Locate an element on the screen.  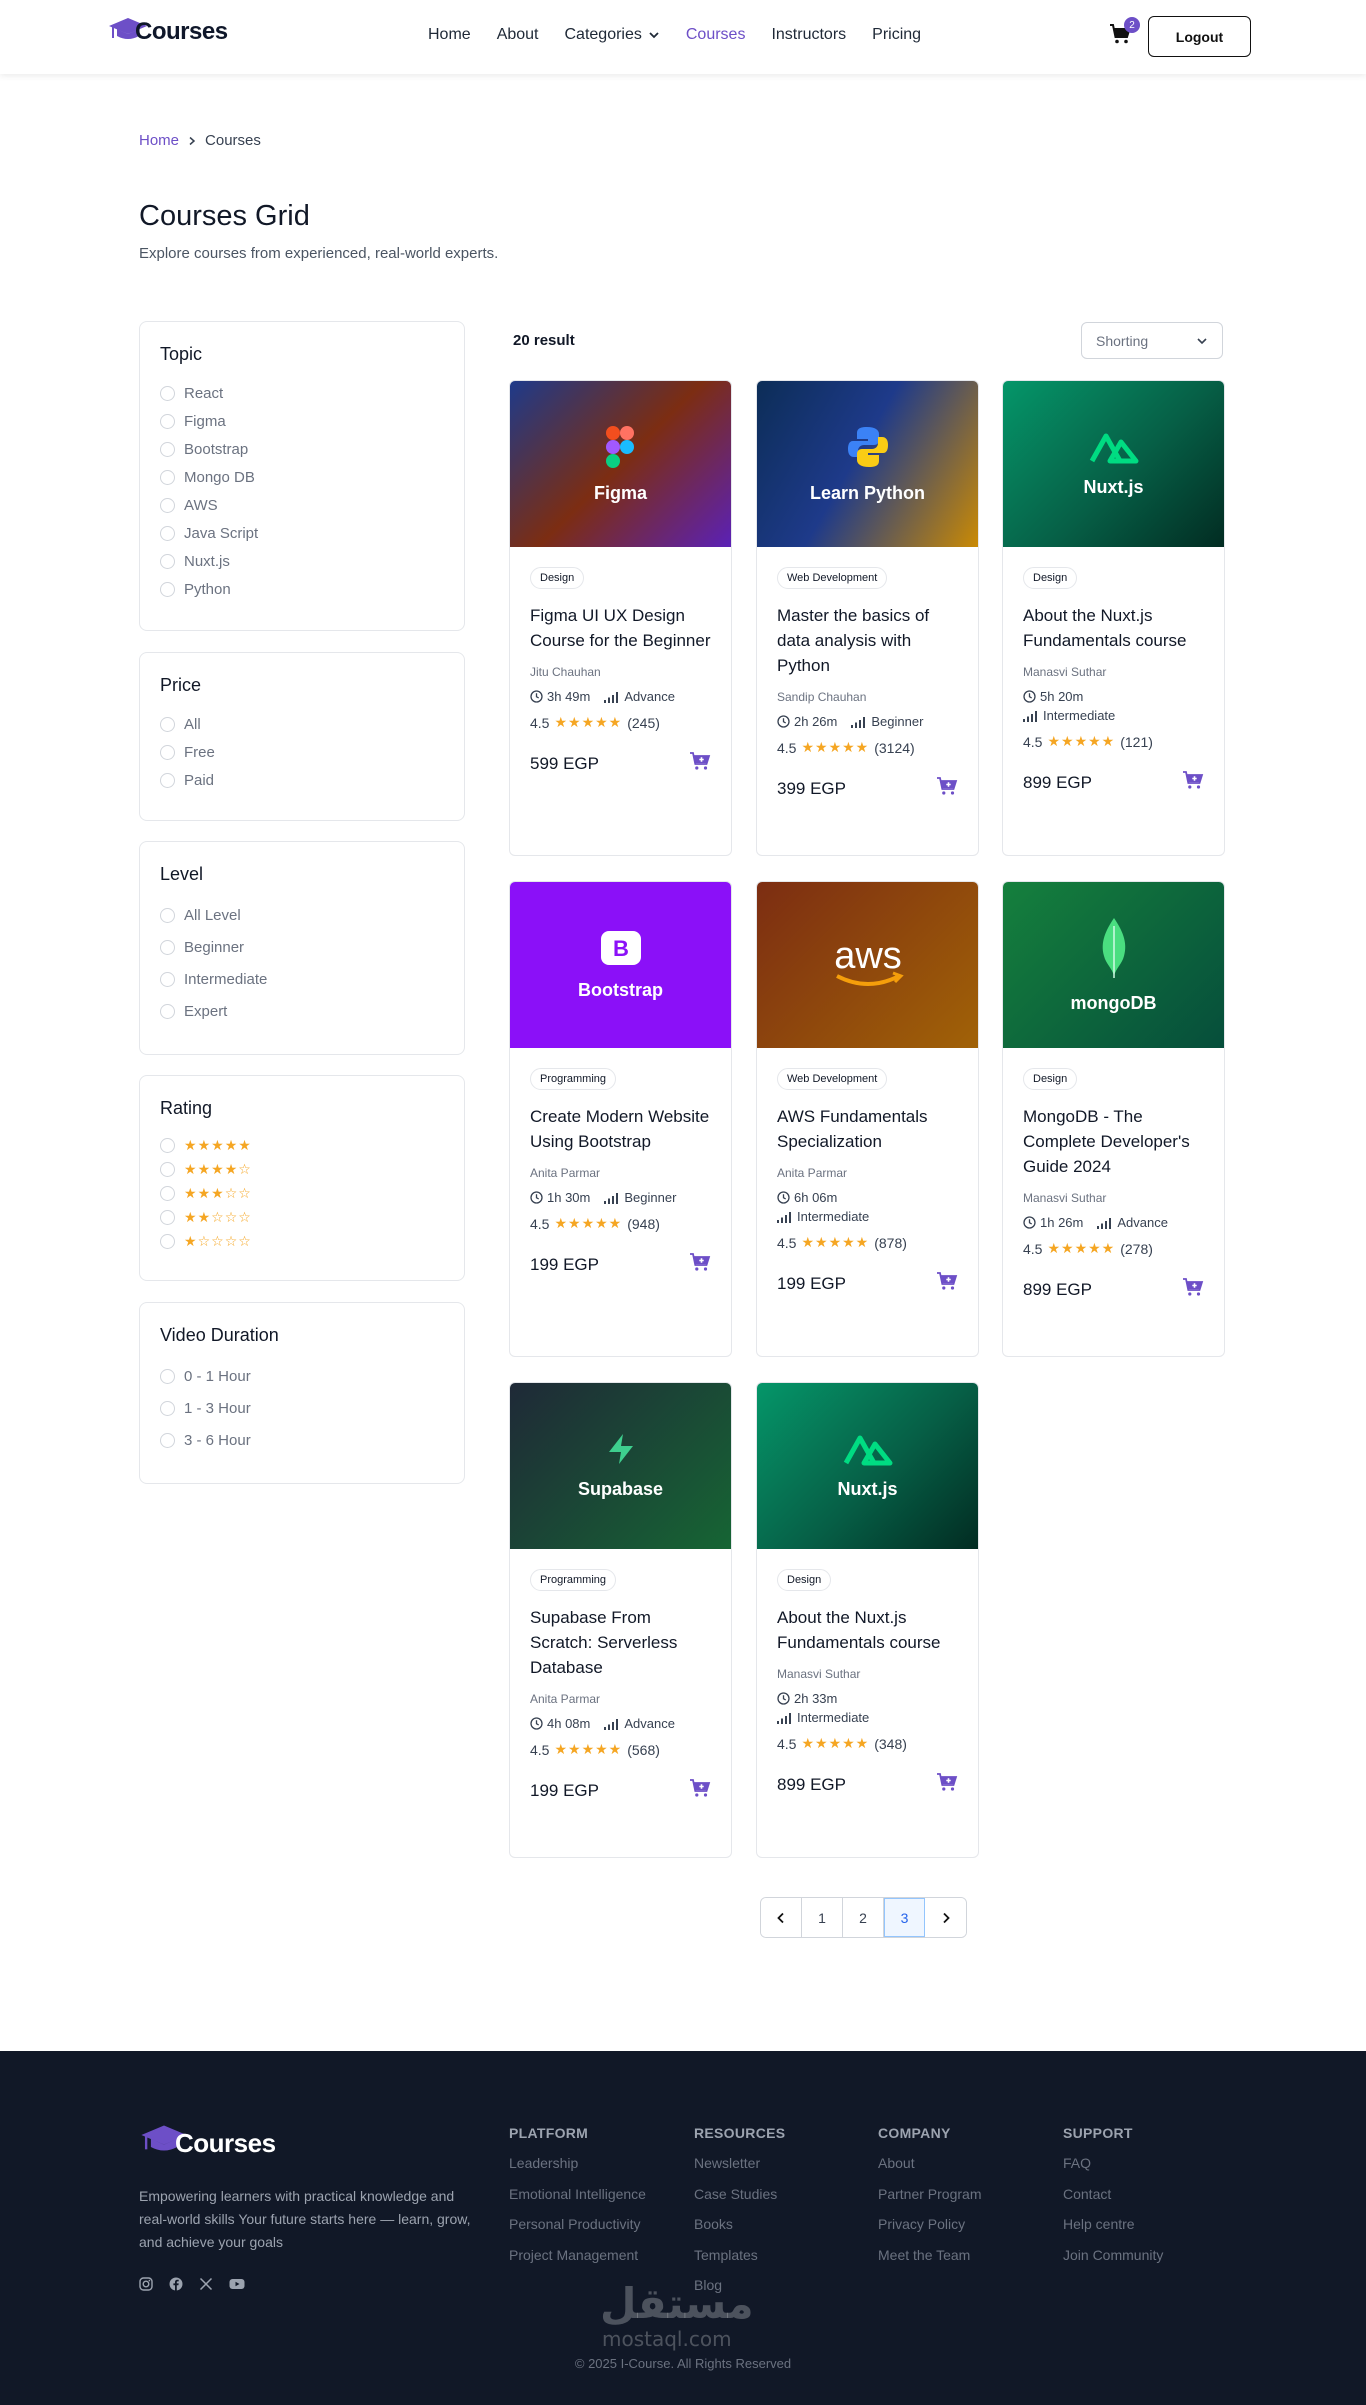
price-option-free: Free is located at coordinates (302, 752).